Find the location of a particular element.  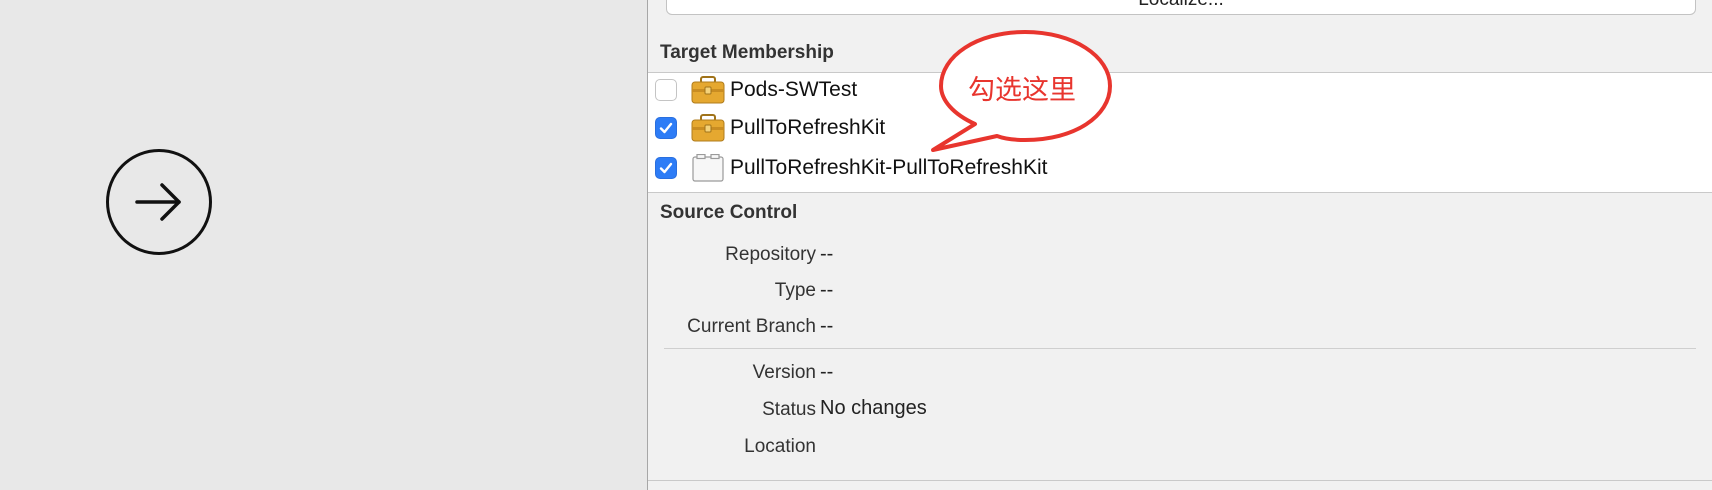

annotation-text: 勾选这里 is located at coordinates (1022, 90).